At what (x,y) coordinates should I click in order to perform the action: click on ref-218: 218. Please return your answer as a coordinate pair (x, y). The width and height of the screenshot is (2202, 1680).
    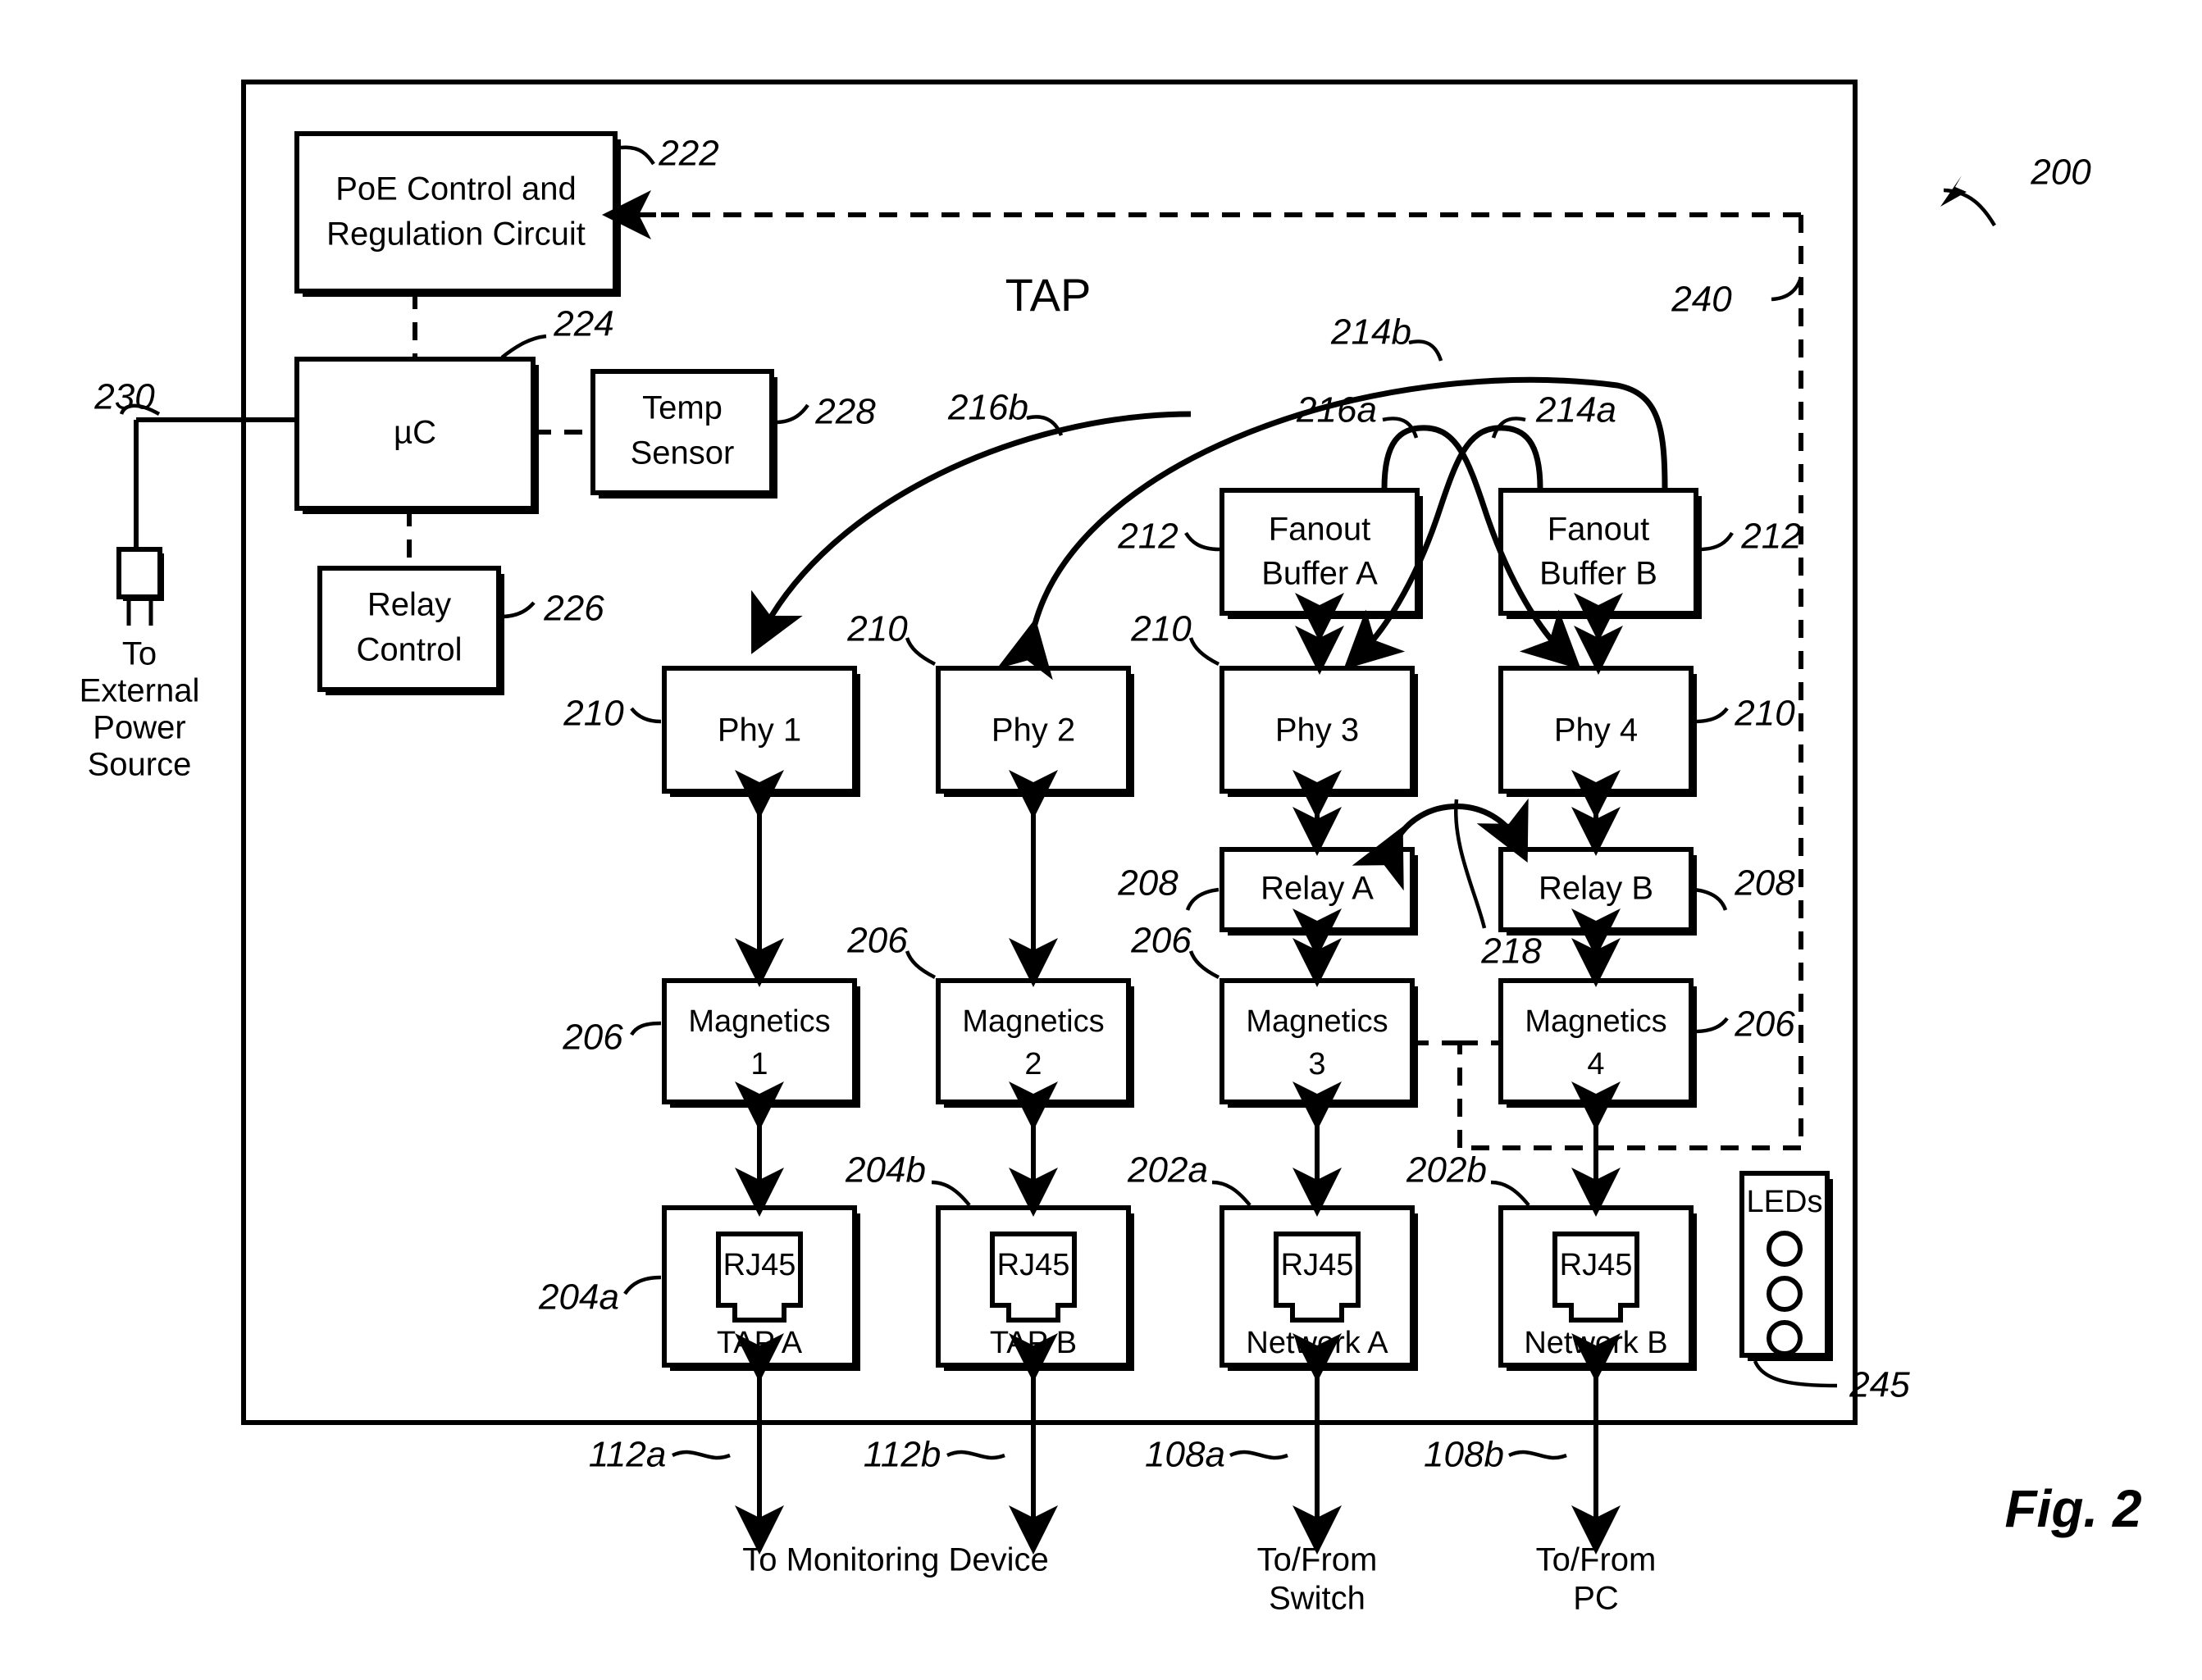
    Looking at the image, I should click on (1511, 952).